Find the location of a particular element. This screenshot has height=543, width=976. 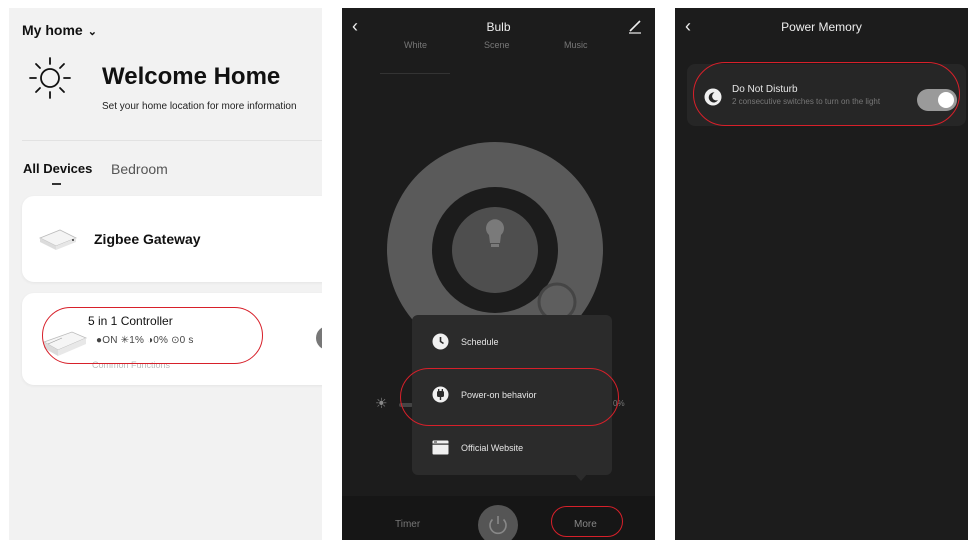

page-title: Bulb is located at coordinates (498, 27).